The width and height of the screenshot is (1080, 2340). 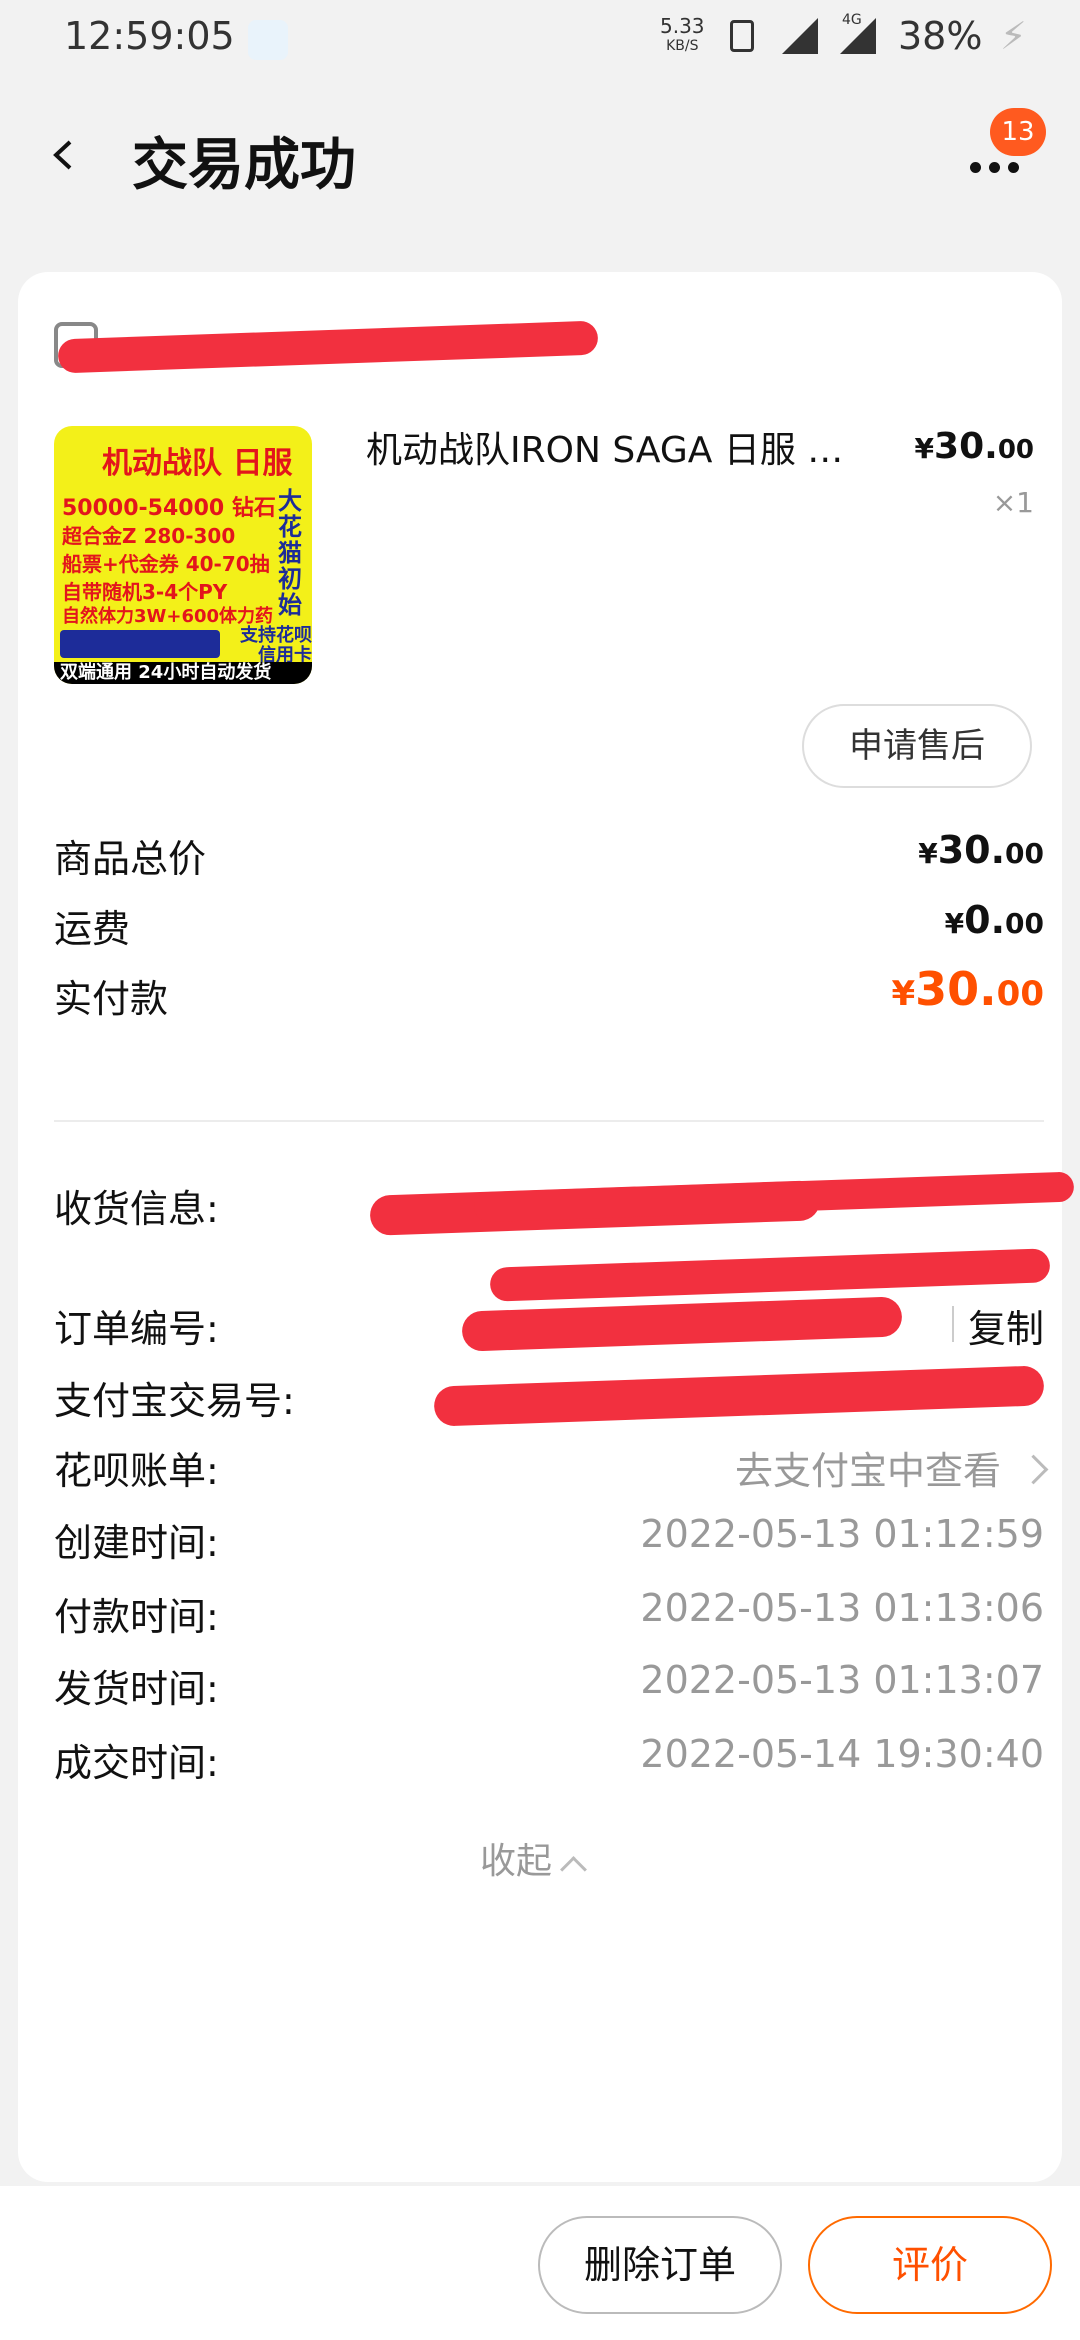 What do you see at coordinates (65, 155) in the screenshot?
I see `back-arrow-icon` at bounding box center [65, 155].